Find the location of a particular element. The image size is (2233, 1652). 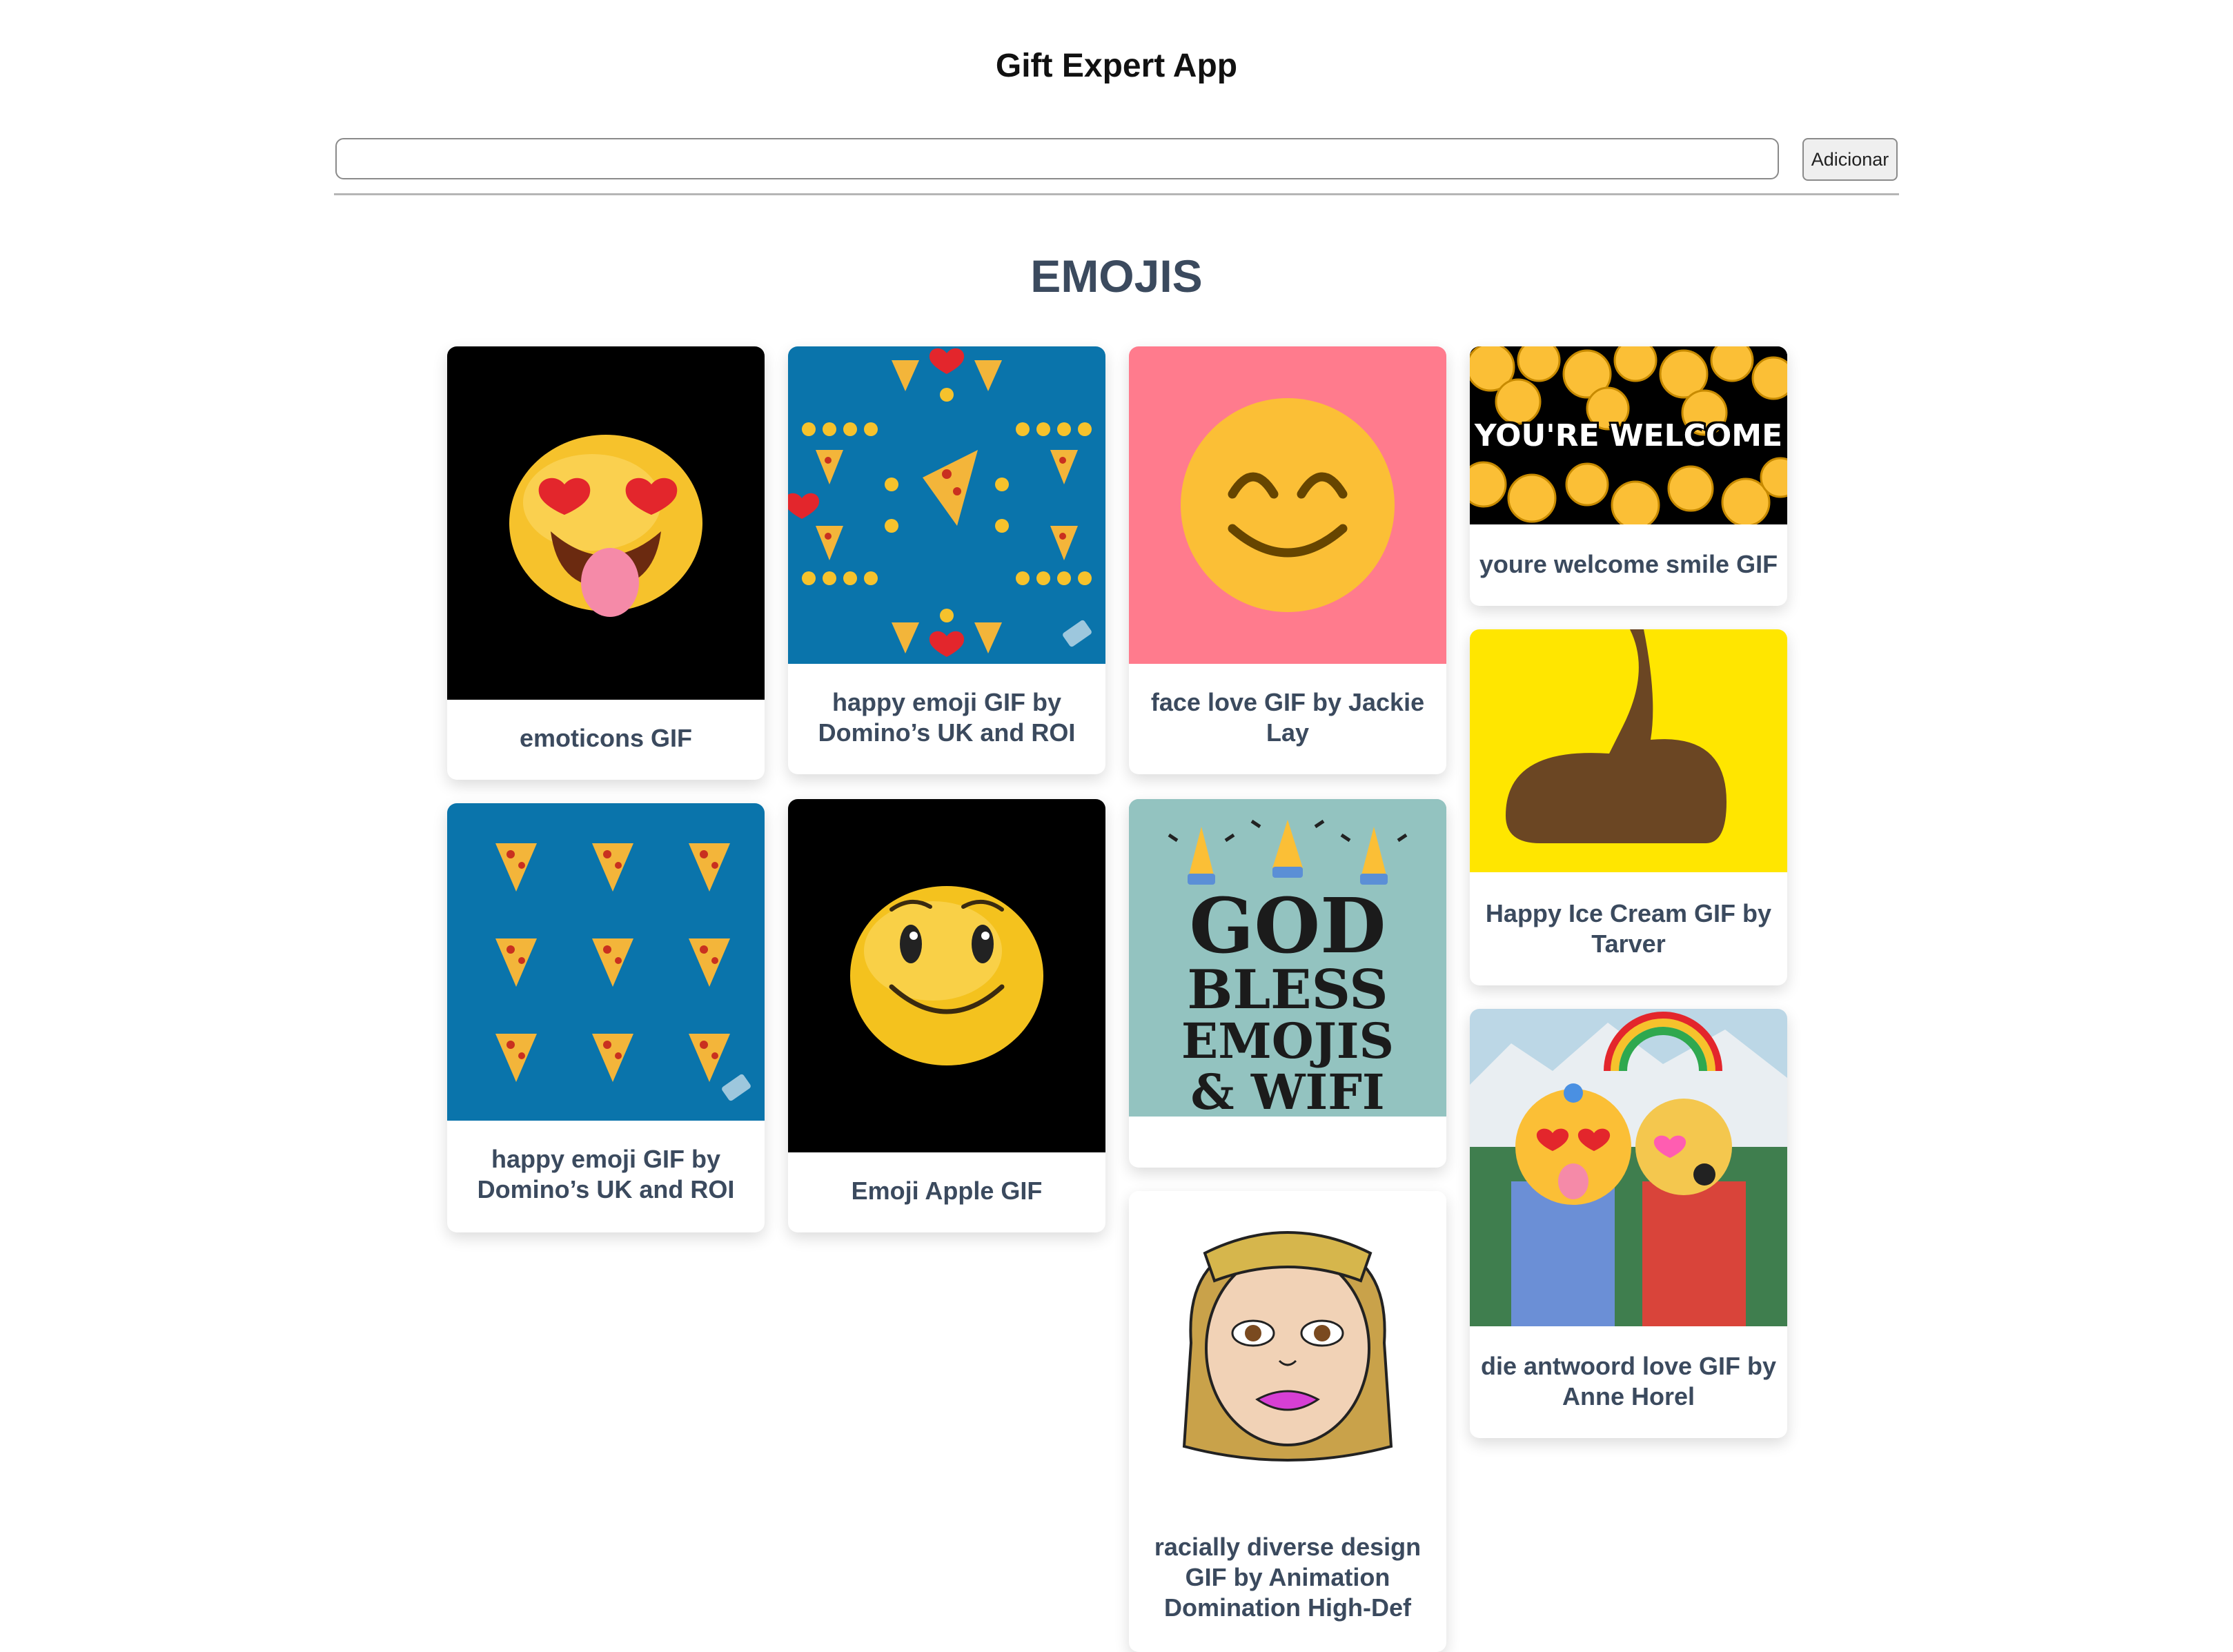

gif-image-face-love is located at coordinates (1287, 505).